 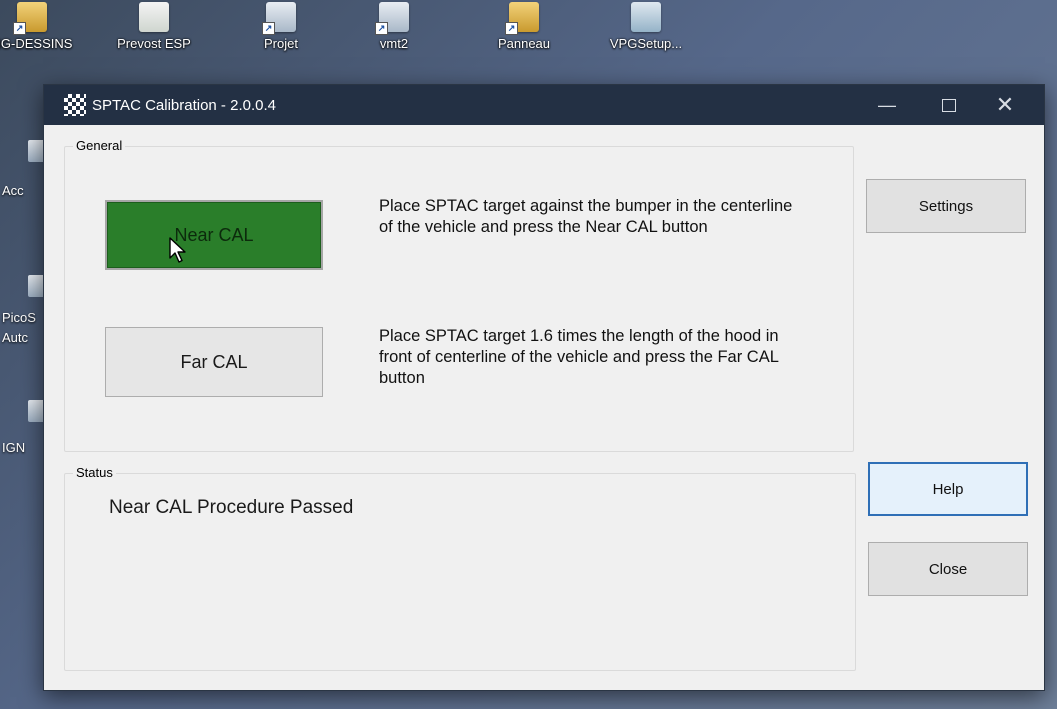 I want to click on close-icon: ✕, so click(x=1005, y=104).